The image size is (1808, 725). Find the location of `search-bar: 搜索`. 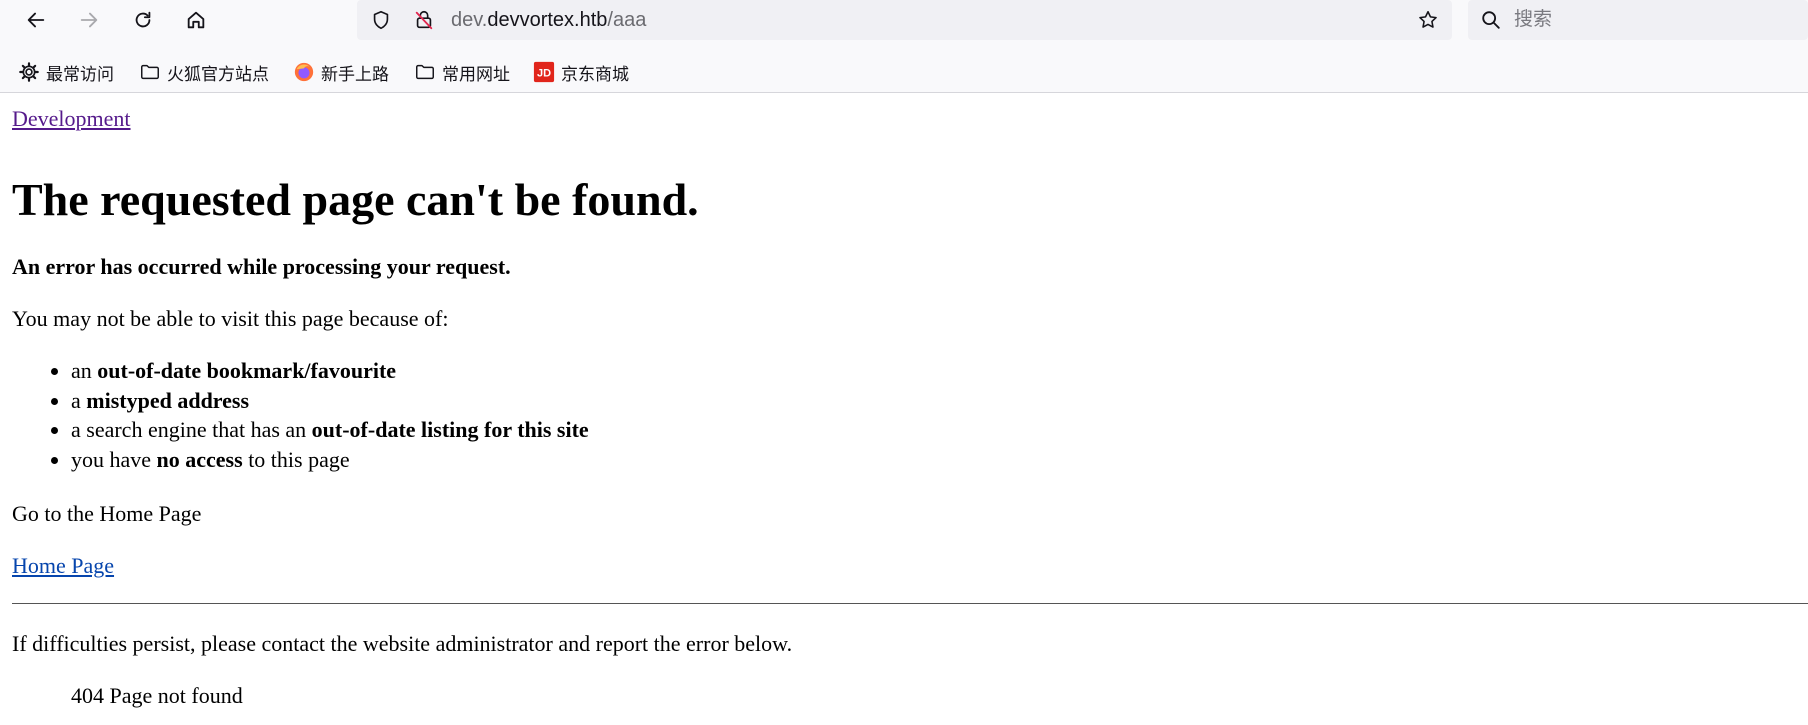

search-bar: 搜索 is located at coordinates (1638, 20).